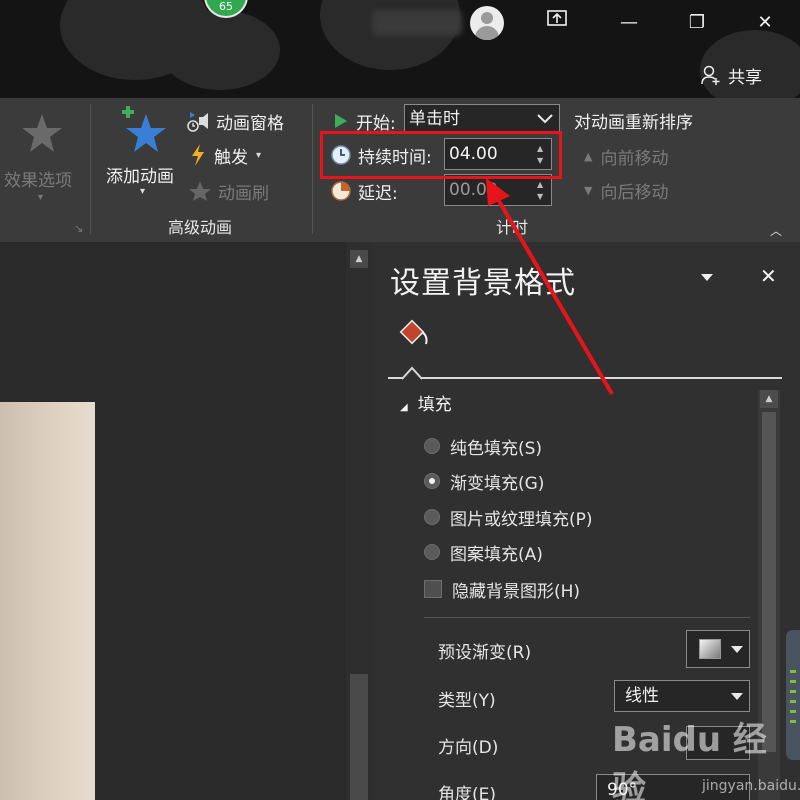 Image resolution: width=800 pixels, height=800 pixels. I want to click on annotation-arrow, so click(550, 287).